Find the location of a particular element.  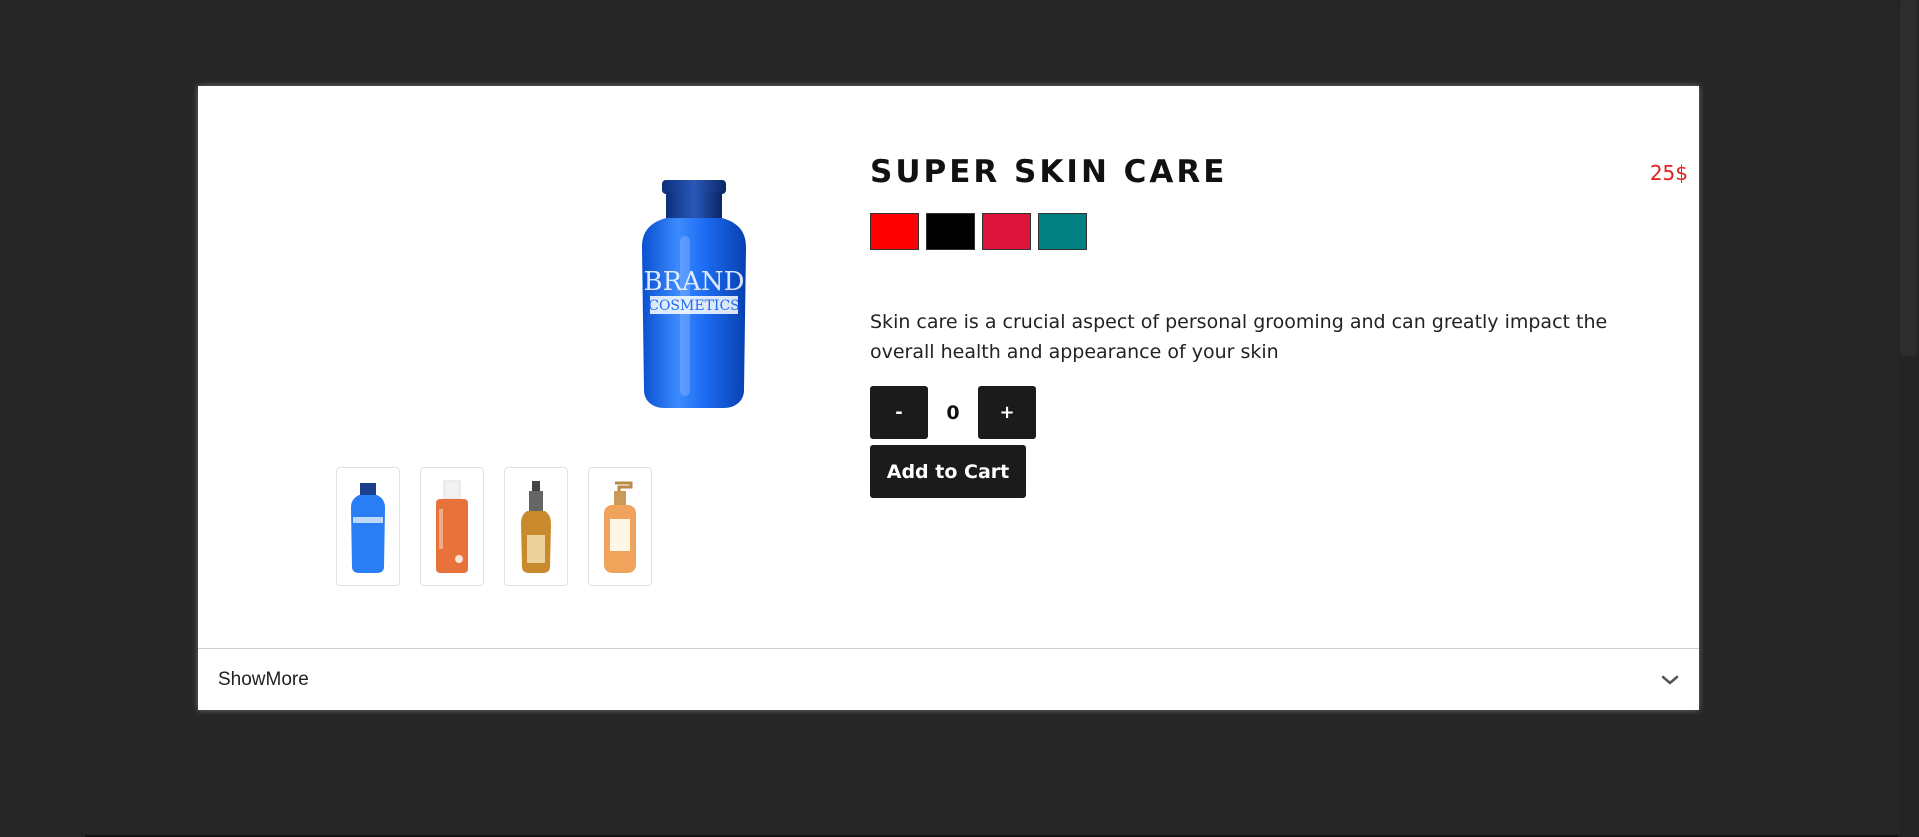

product-price: 25$ is located at coordinates (1668, 173).